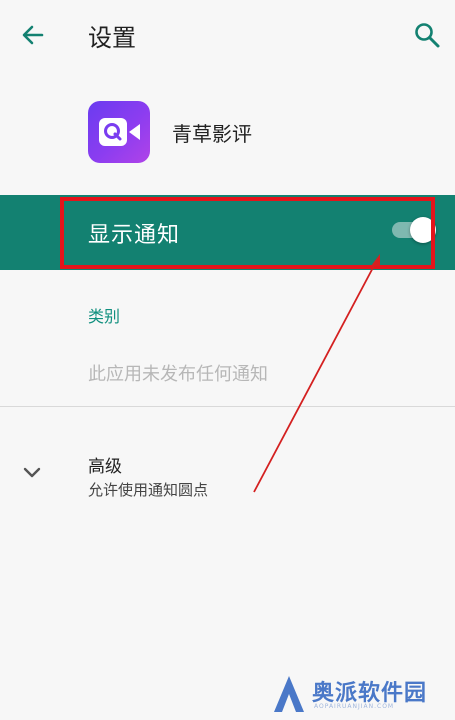 The image size is (455, 720). Describe the element at coordinates (227, 406) in the screenshot. I see `divider` at that location.